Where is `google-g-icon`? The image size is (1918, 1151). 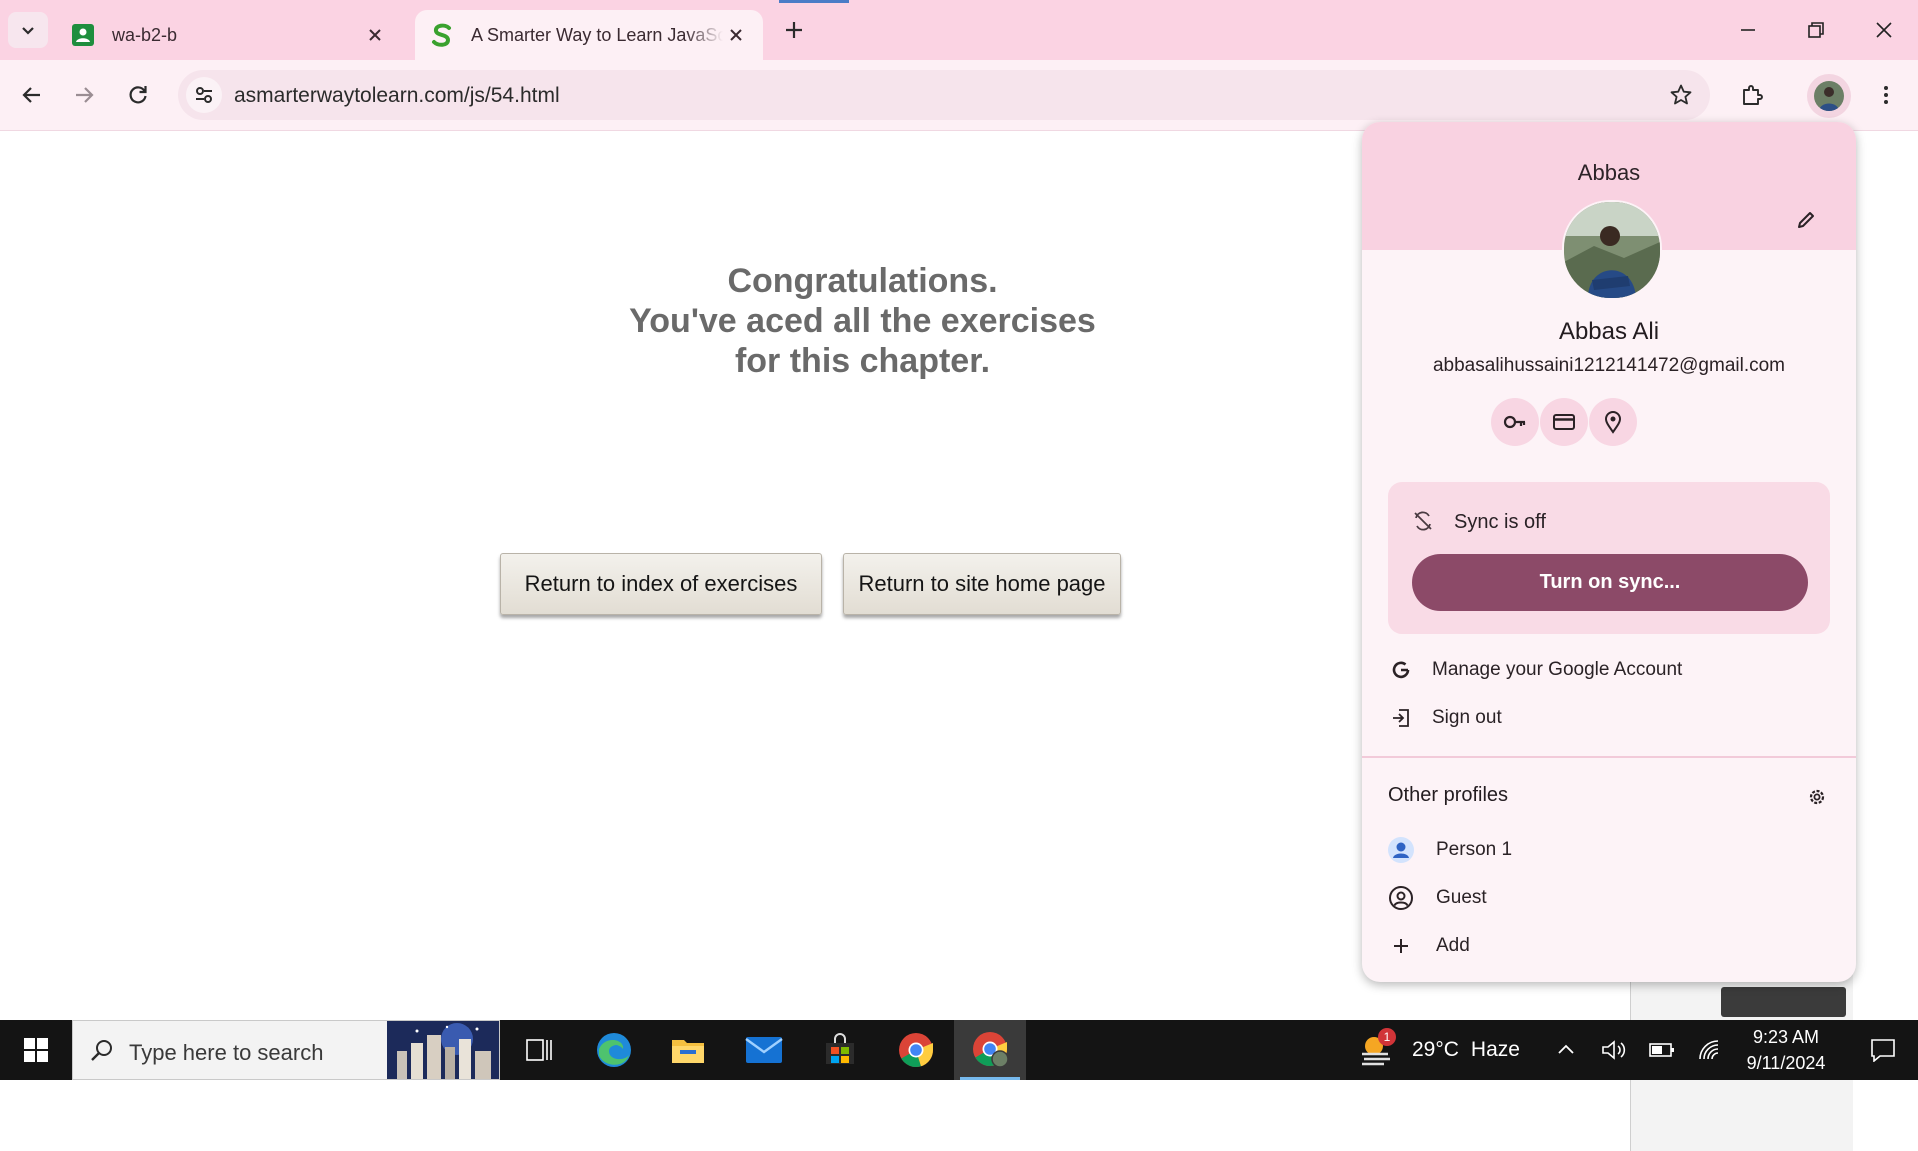
google-g-icon is located at coordinates (1401, 670).